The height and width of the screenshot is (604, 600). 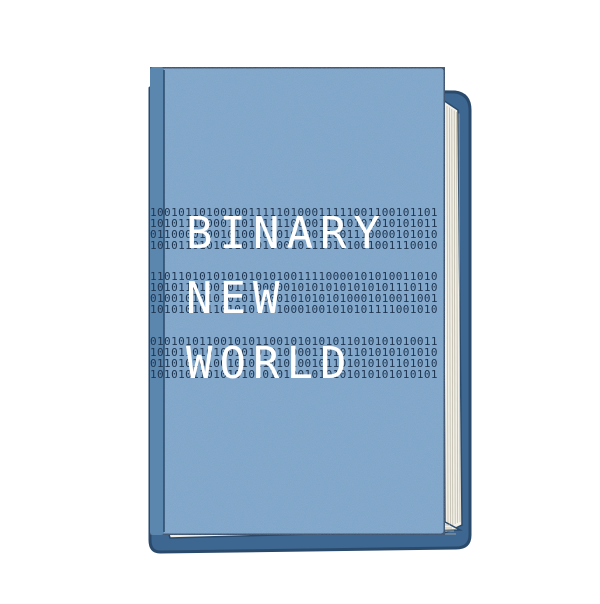 I want to click on title-line-binary: BINARY, so click(x=286, y=233).